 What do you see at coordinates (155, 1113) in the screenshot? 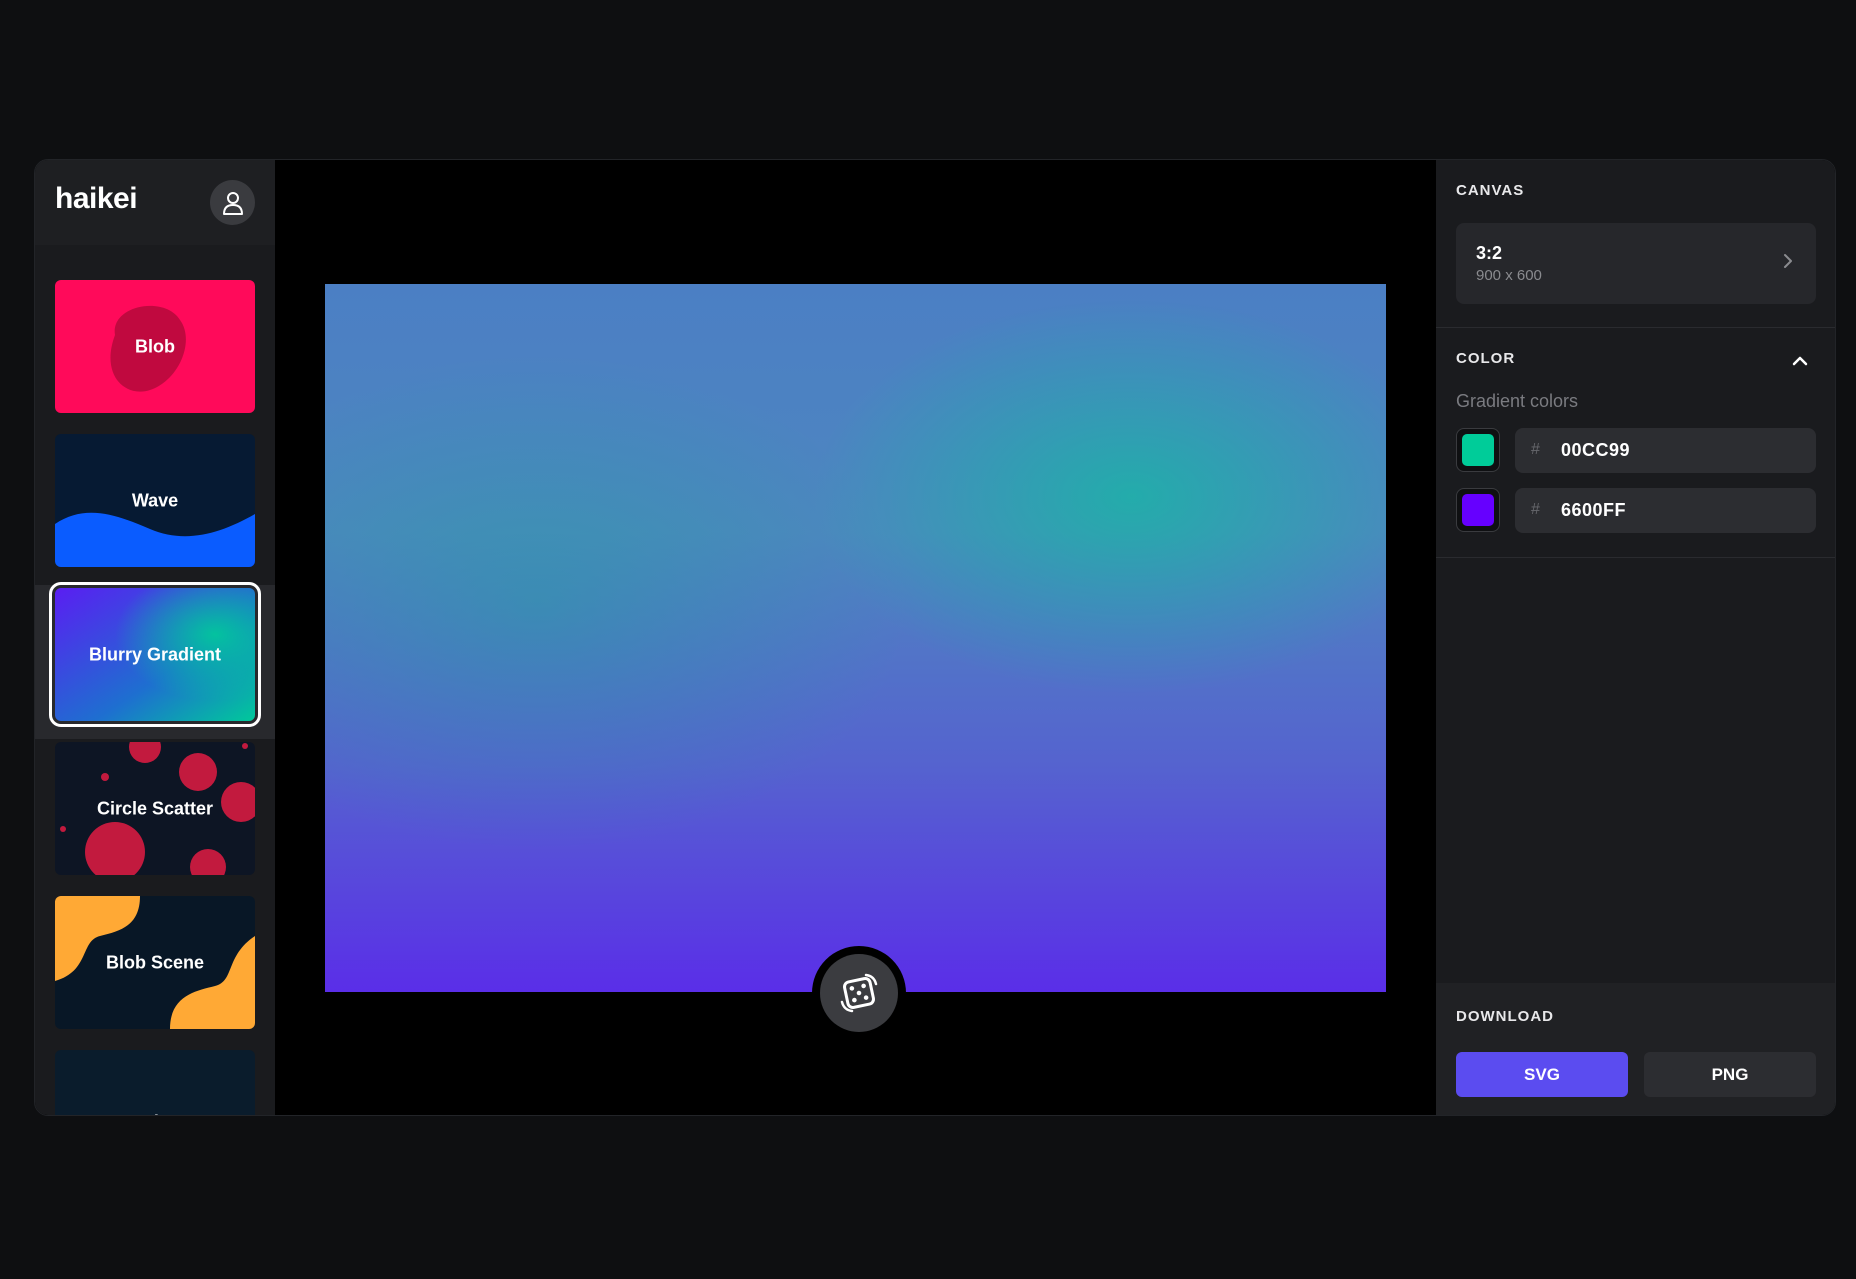
I see `generator-label: Layered Waves` at bounding box center [155, 1113].